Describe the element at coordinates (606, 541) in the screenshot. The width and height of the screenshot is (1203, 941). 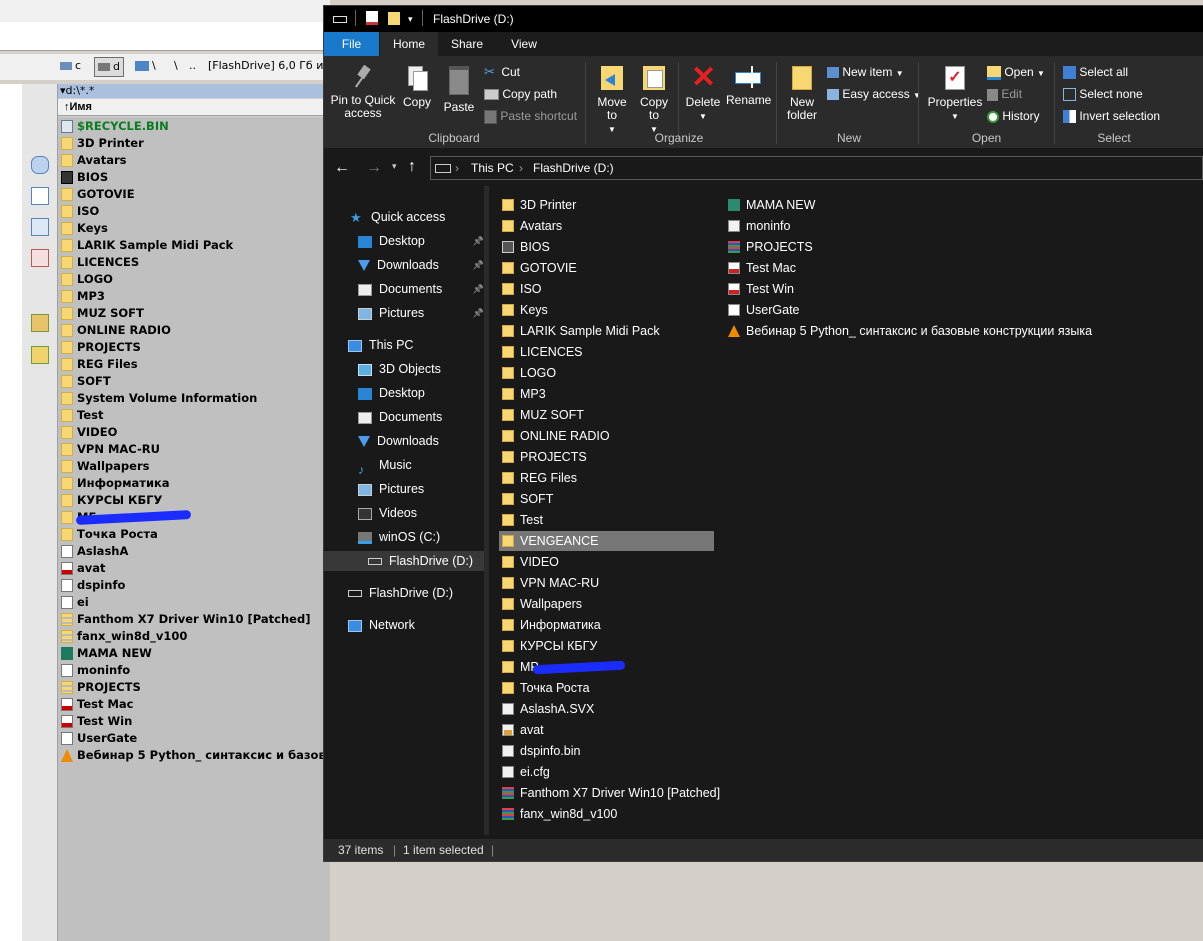
I see `file-item: VENGEANCE` at that location.